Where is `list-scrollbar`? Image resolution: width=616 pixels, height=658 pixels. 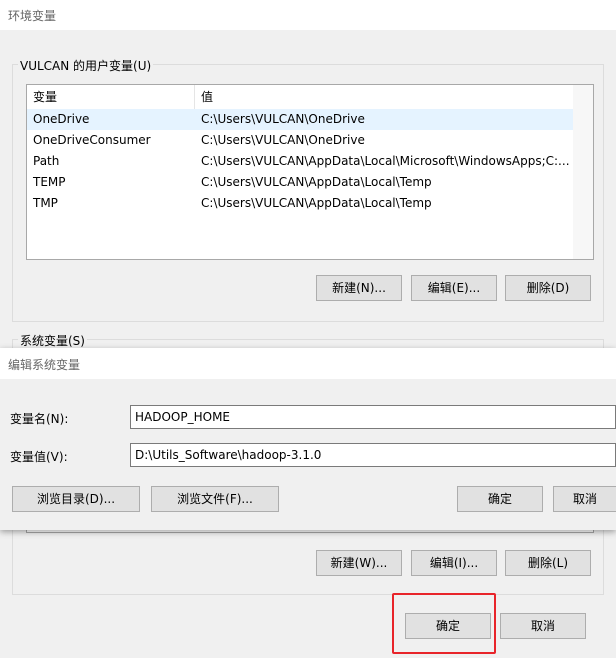 list-scrollbar is located at coordinates (583, 172).